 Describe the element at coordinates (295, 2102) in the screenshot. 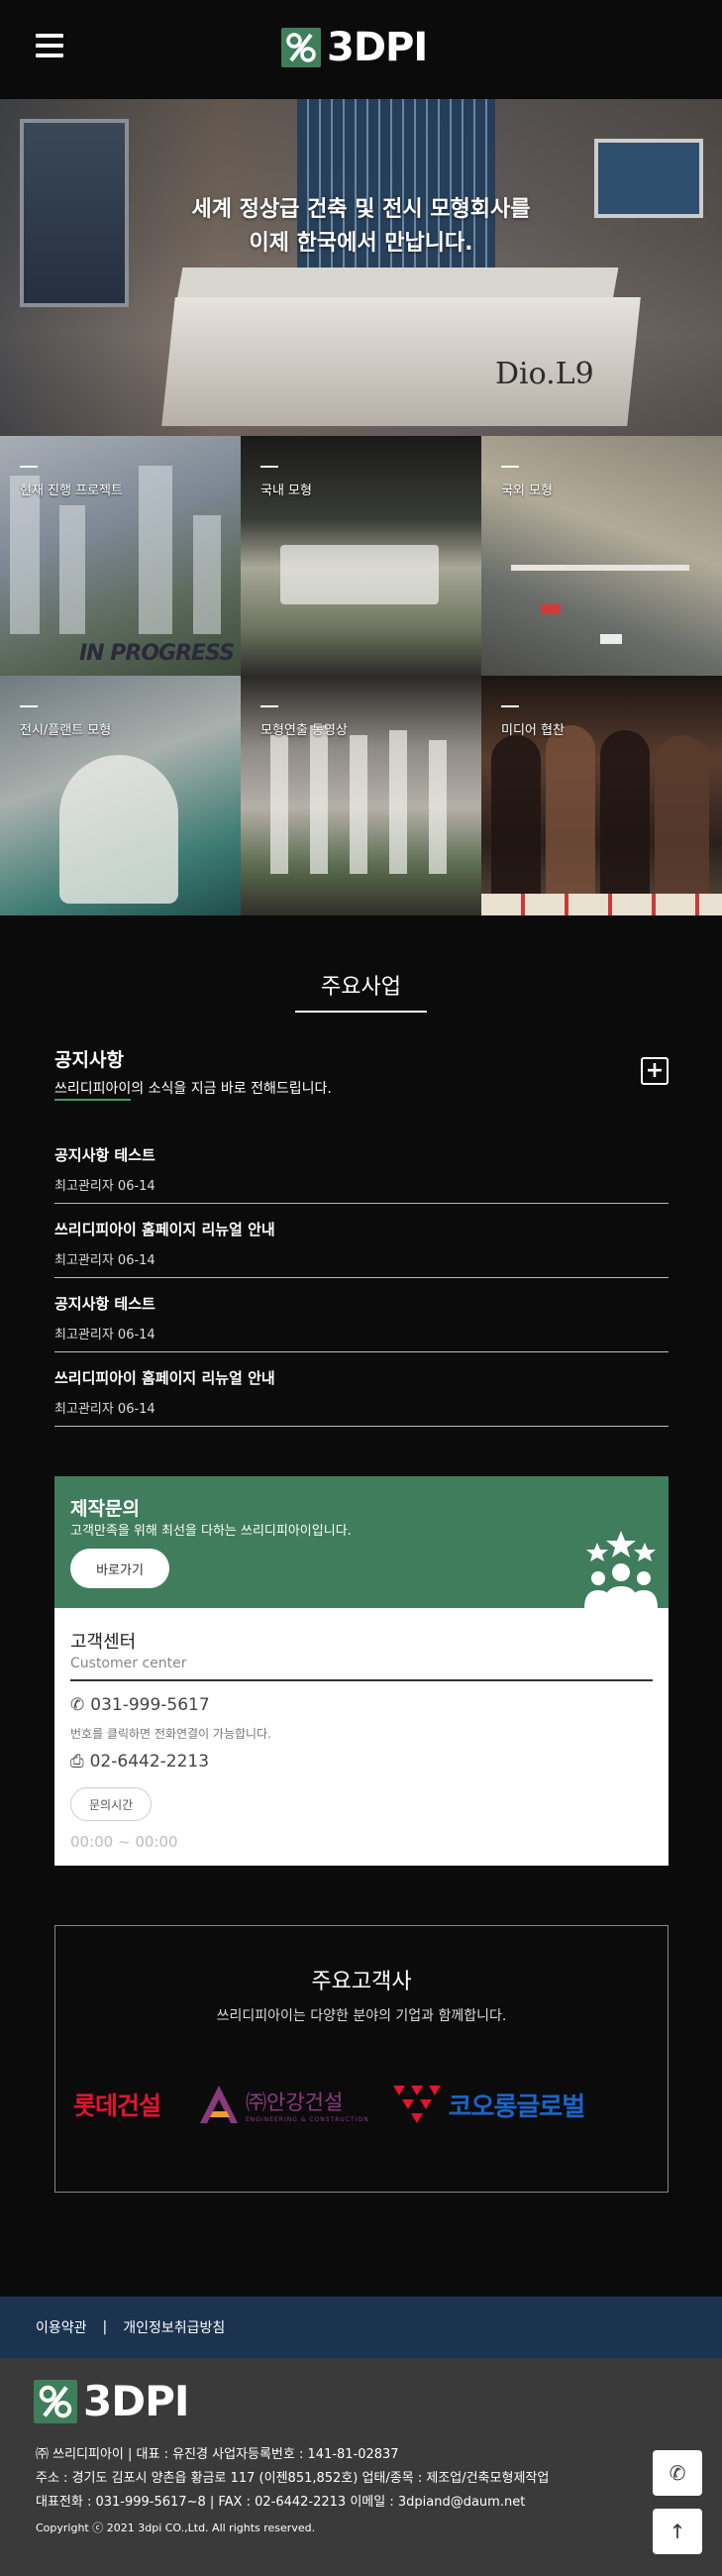

I see `anyang-name: ㈜안강건설` at that location.